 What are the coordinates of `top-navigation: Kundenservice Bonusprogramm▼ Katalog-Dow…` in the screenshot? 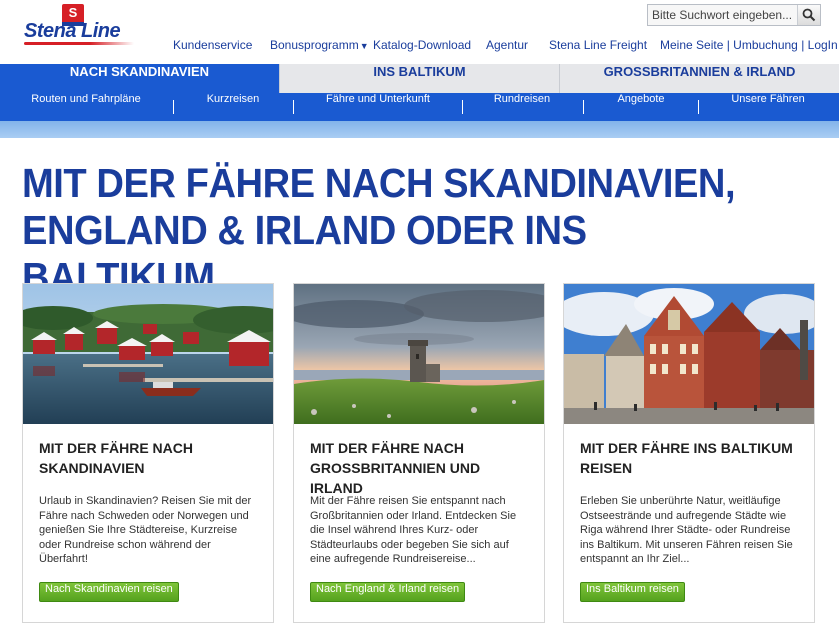 It's located at (419, 46).